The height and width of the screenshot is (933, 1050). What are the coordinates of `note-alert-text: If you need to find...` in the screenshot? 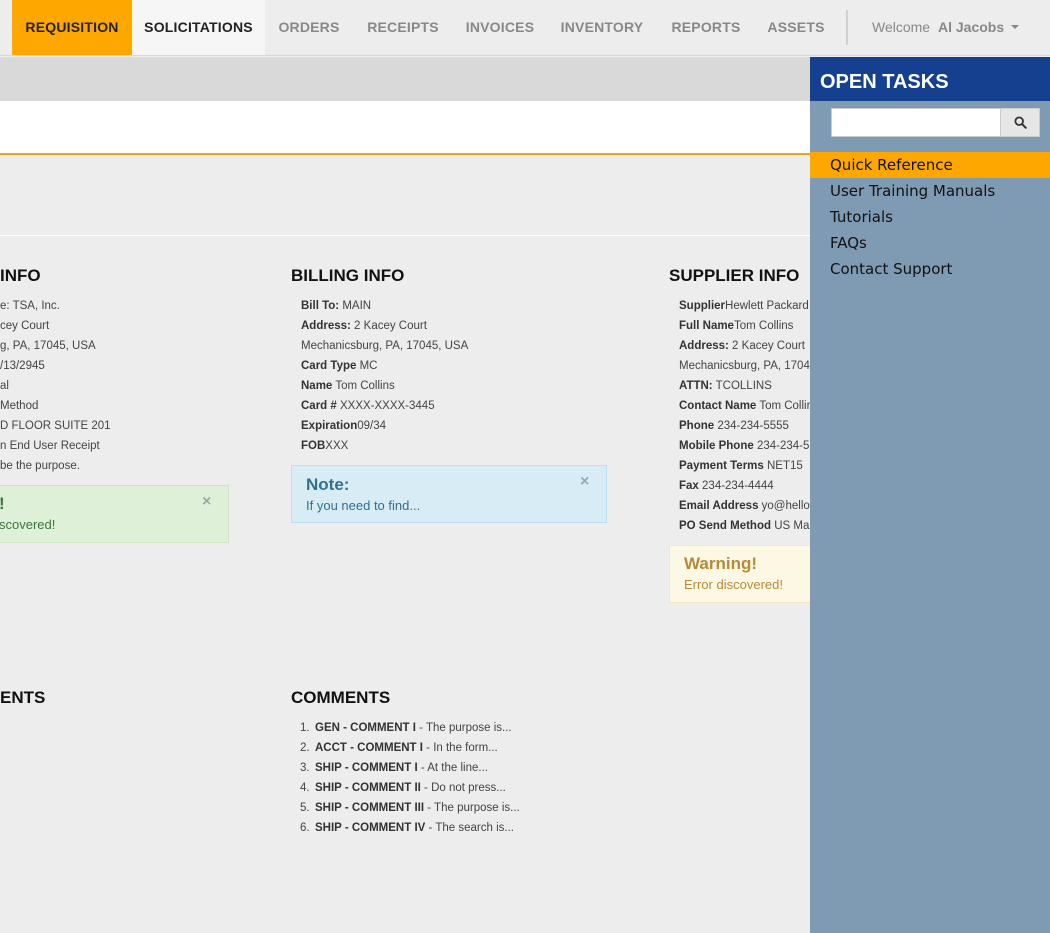 It's located at (363, 505).